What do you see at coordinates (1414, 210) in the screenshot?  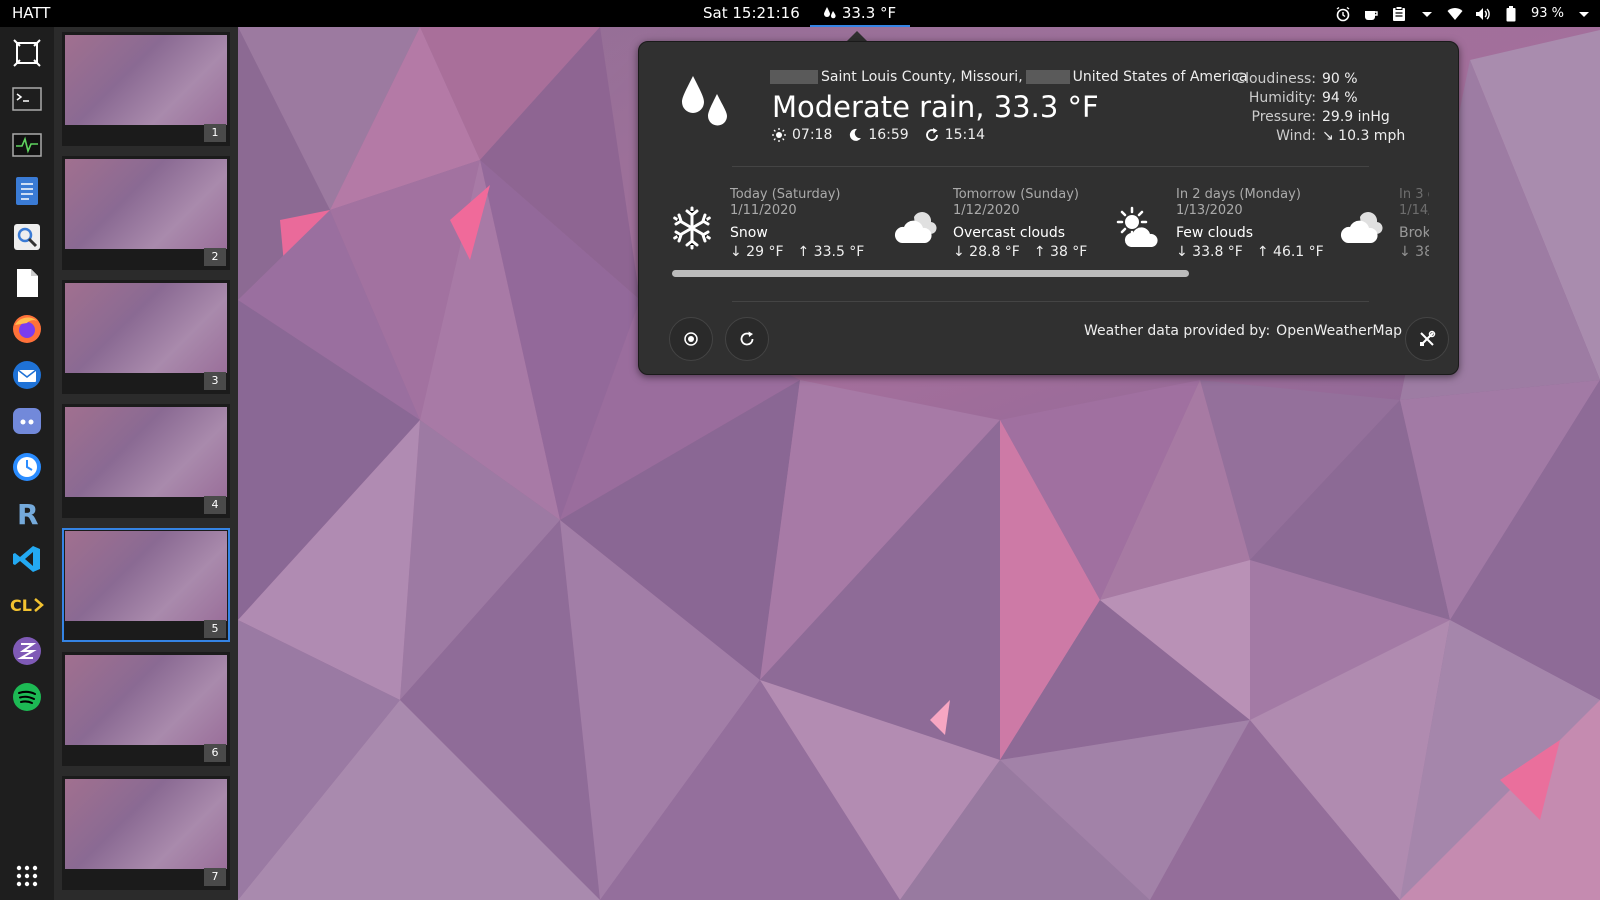 I see `forecast-date: 1/14/` at bounding box center [1414, 210].